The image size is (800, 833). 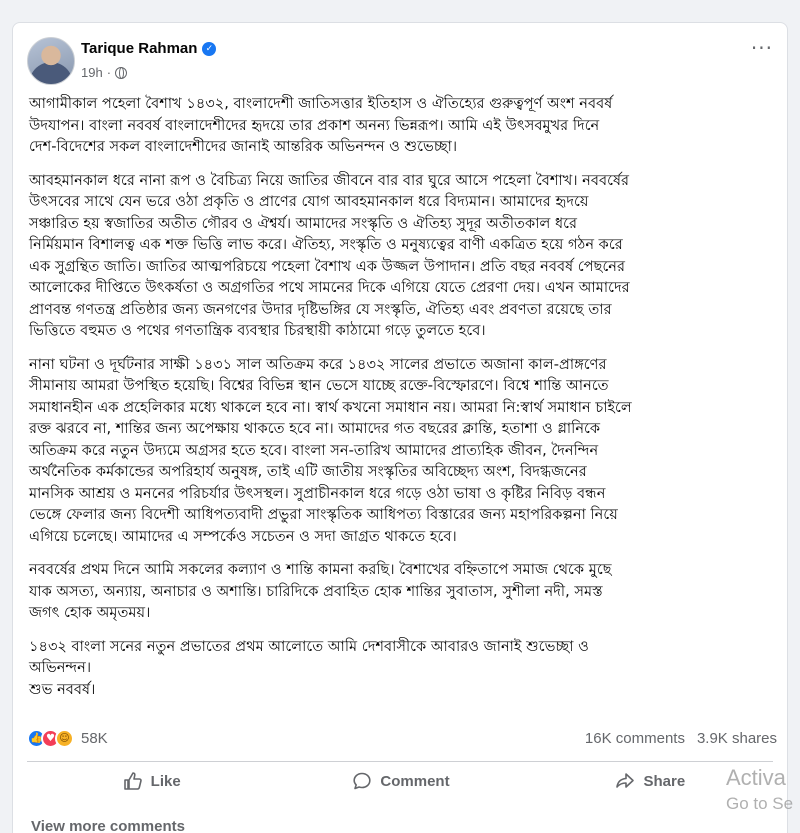 What do you see at coordinates (92, 72) in the screenshot?
I see `post-timestamp: 19h` at bounding box center [92, 72].